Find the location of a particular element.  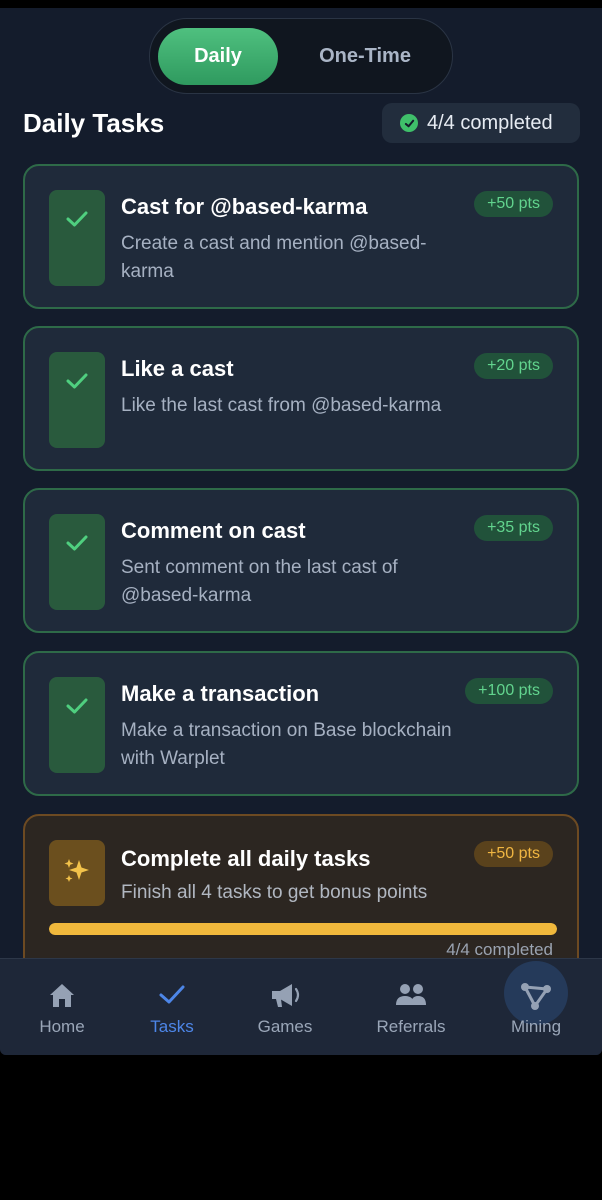

bonus-description: Finish all 4 tasks to get bonus points is located at coordinates (274, 892).